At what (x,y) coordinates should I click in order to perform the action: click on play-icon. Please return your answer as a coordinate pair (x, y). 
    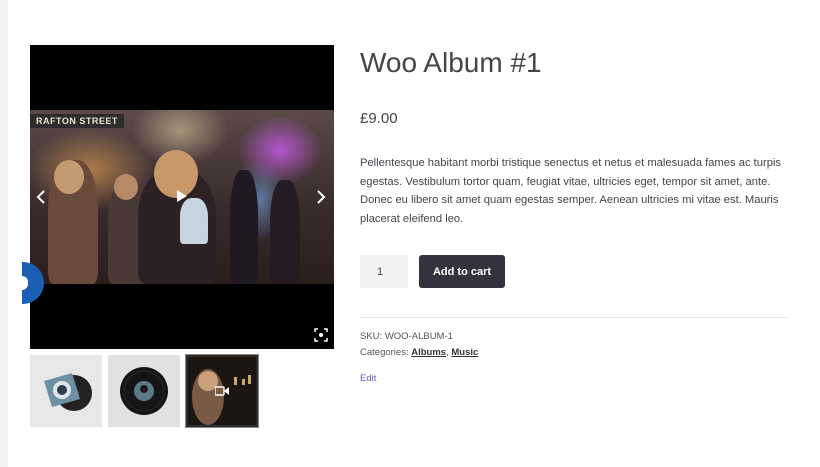
    Looking at the image, I should click on (182, 196).